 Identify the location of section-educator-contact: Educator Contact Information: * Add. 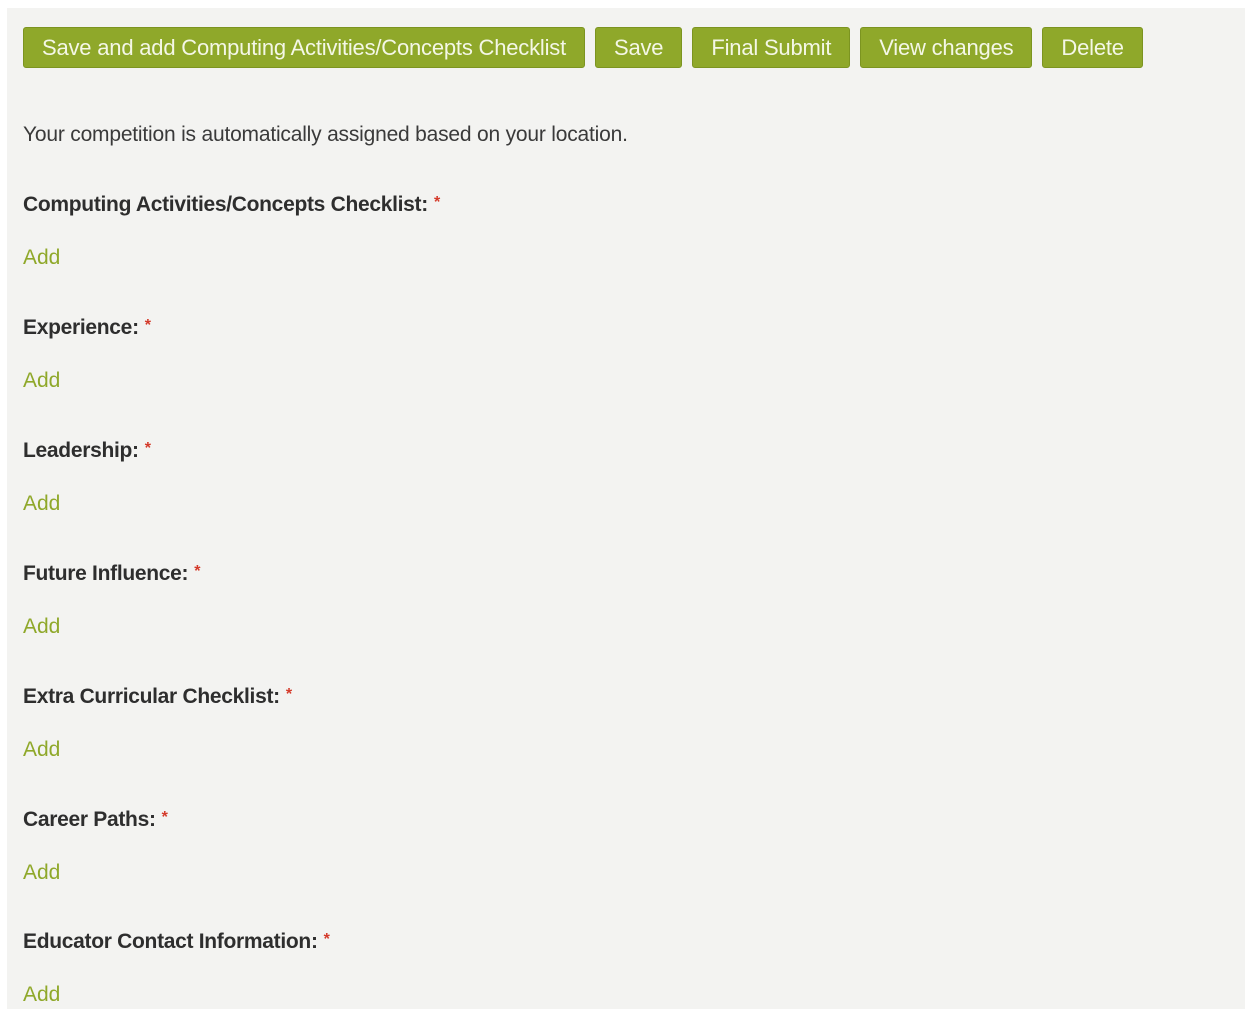
(176, 968).